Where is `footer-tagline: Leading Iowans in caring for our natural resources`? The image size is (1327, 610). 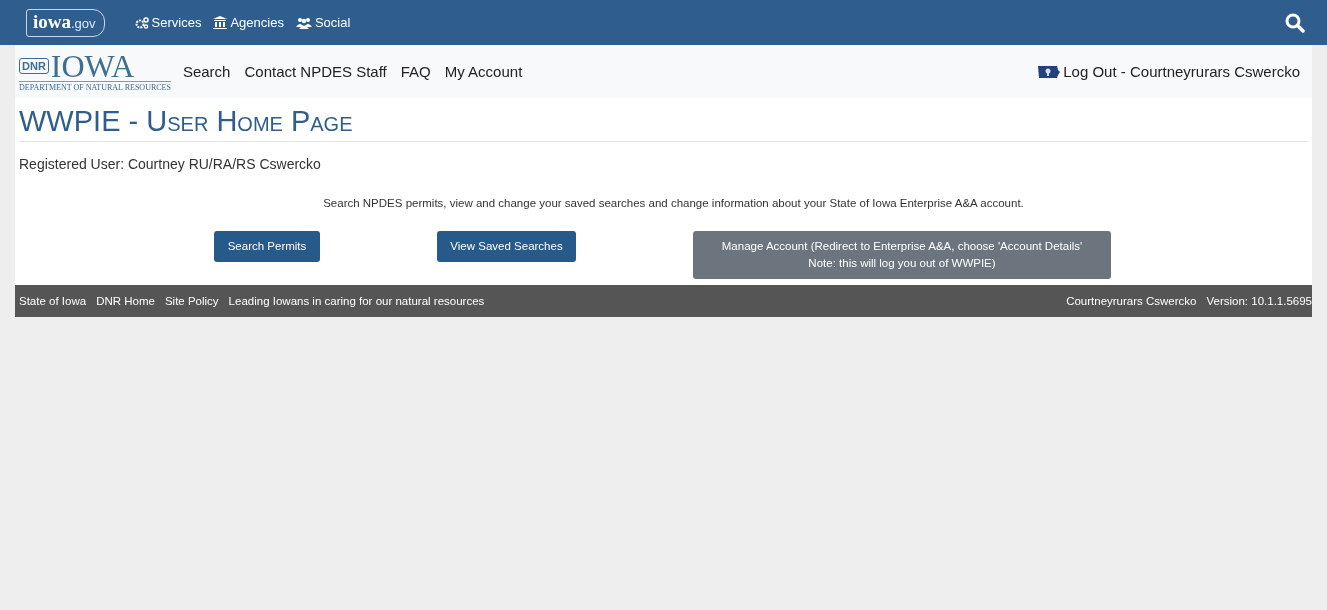
footer-tagline: Leading Iowans in caring for our natural resources is located at coordinates (356, 301).